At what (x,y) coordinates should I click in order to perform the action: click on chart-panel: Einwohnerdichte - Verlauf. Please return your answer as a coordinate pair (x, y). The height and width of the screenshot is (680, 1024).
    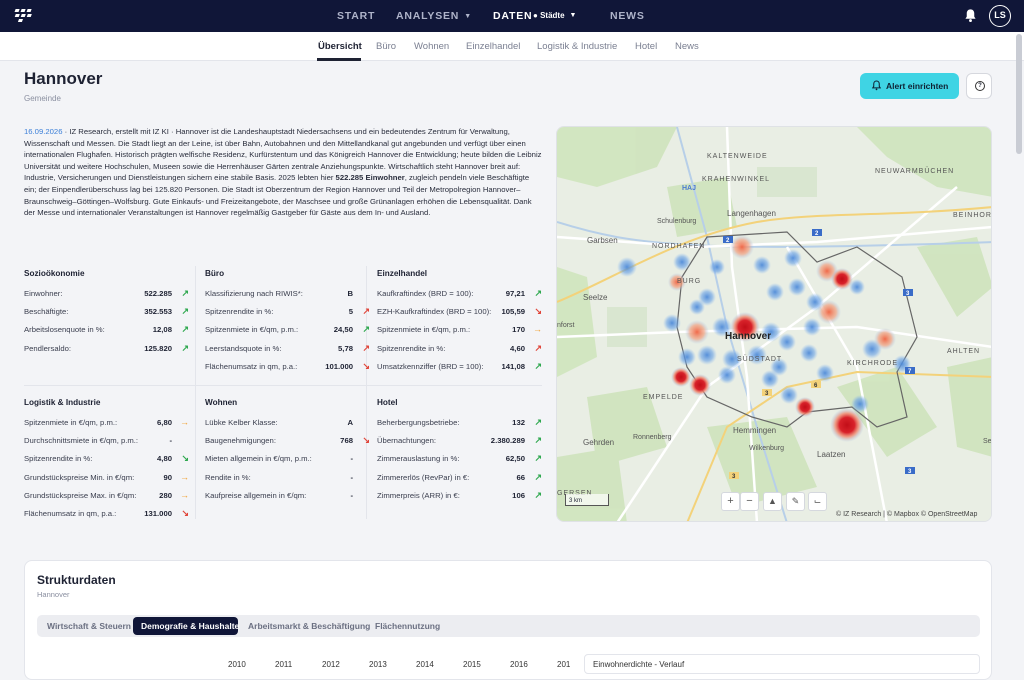
    Looking at the image, I should click on (782, 664).